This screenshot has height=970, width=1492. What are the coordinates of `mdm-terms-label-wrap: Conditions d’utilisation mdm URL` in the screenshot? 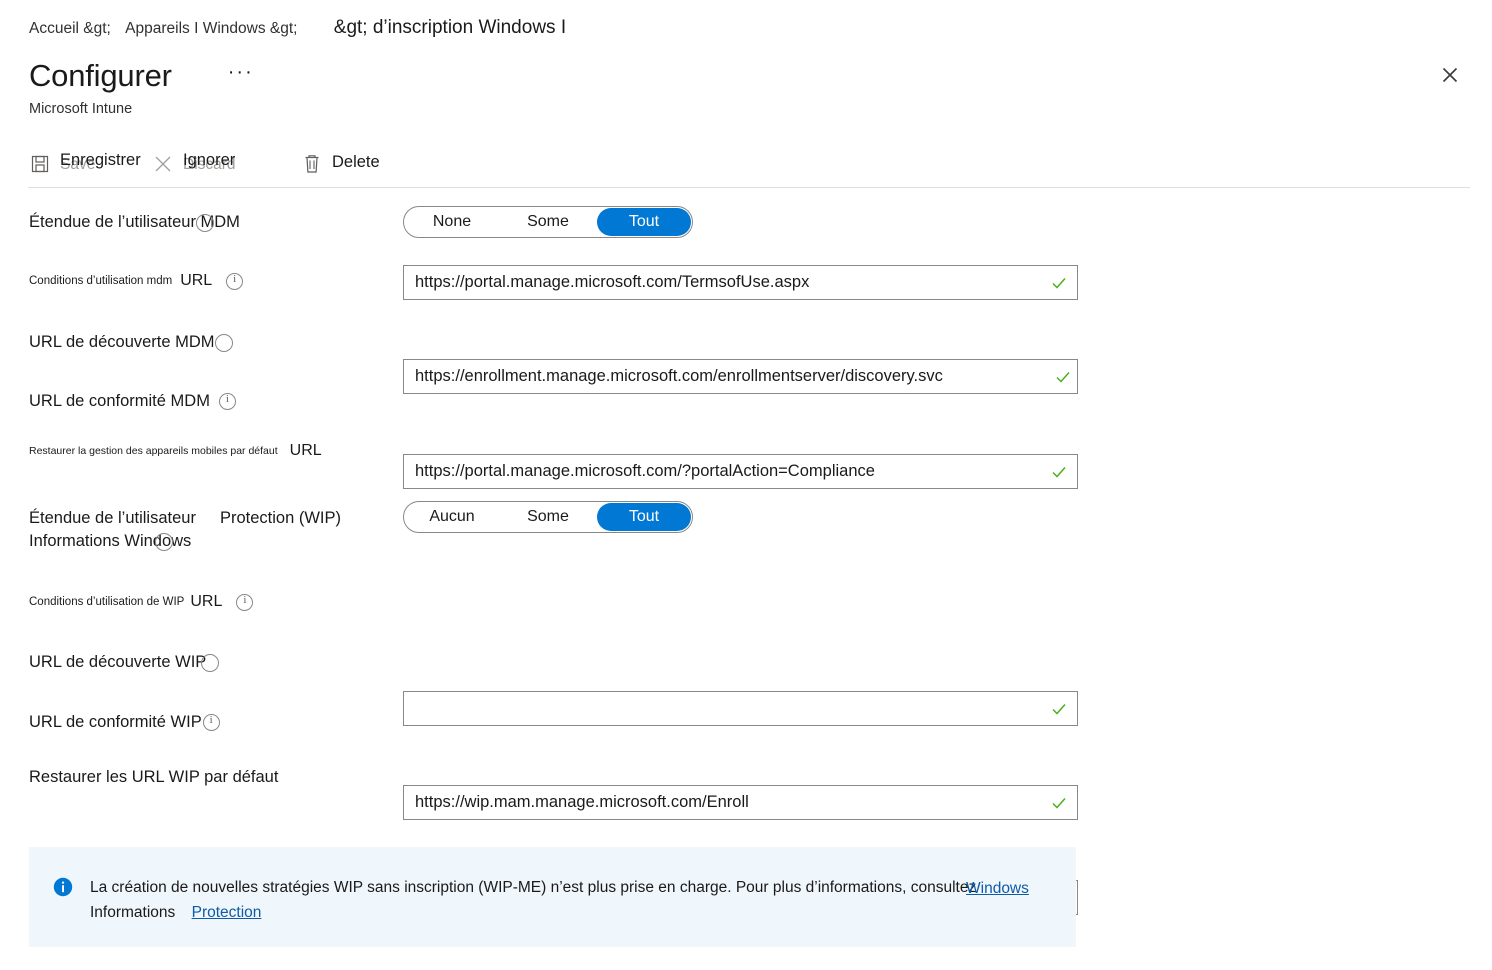 It's located at (136, 281).